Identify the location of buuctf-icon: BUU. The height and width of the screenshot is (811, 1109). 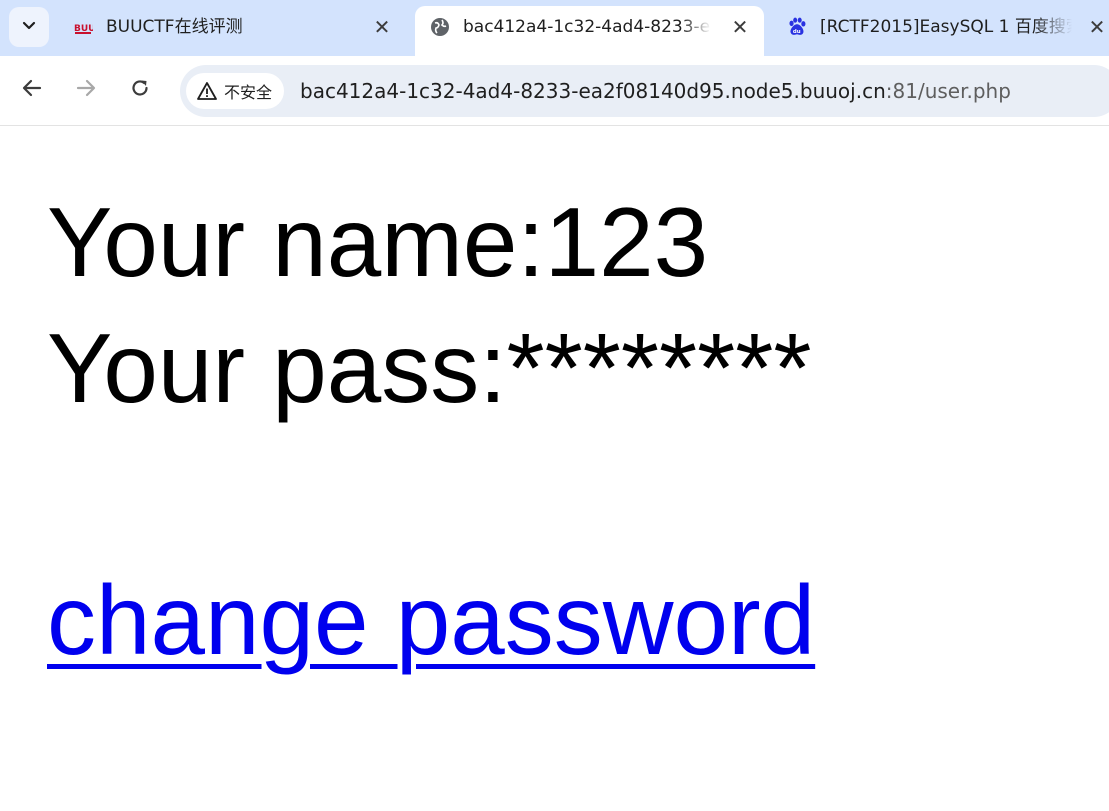
(83, 27).